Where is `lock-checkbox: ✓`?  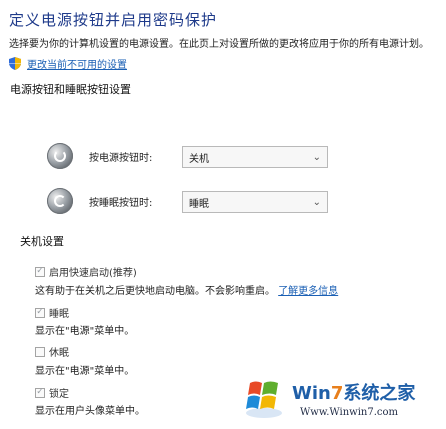 lock-checkbox: ✓ is located at coordinates (40, 392).